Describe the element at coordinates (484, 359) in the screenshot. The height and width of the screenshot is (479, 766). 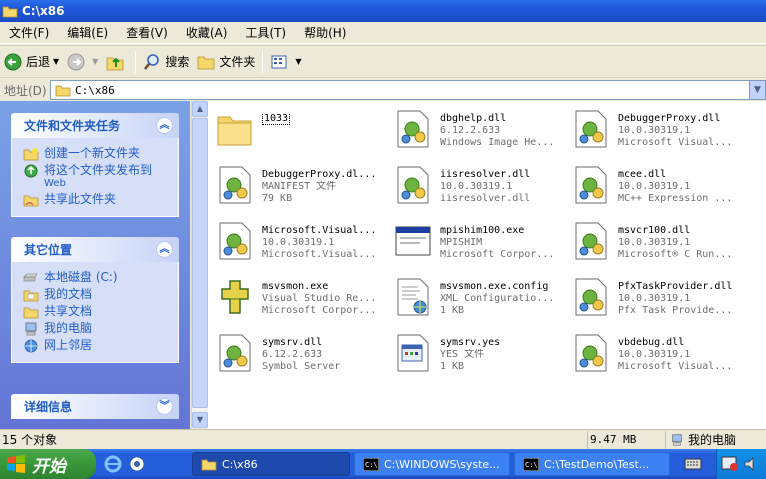
I see `file-item: symsrv.yes YES 文件 1 KB` at that location.